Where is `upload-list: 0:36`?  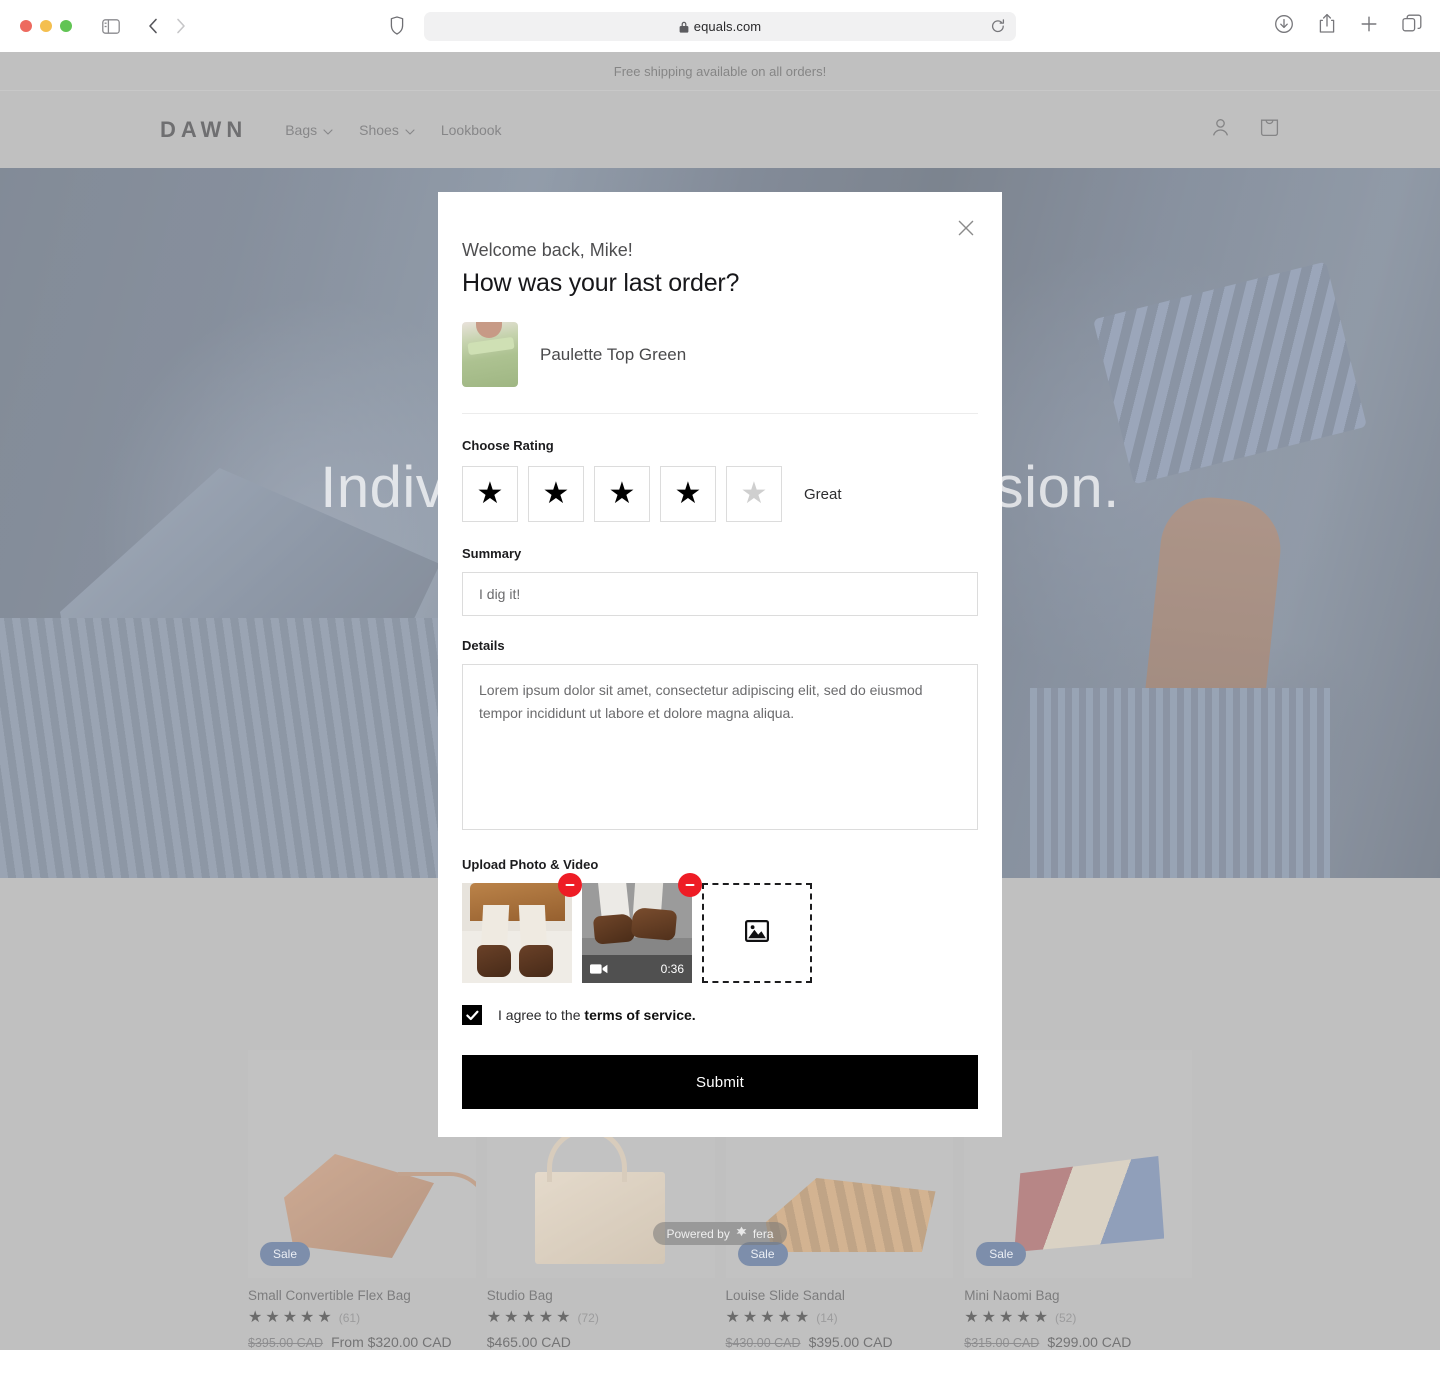
upload-list: 0:36 is located at coordinates (720, 928).